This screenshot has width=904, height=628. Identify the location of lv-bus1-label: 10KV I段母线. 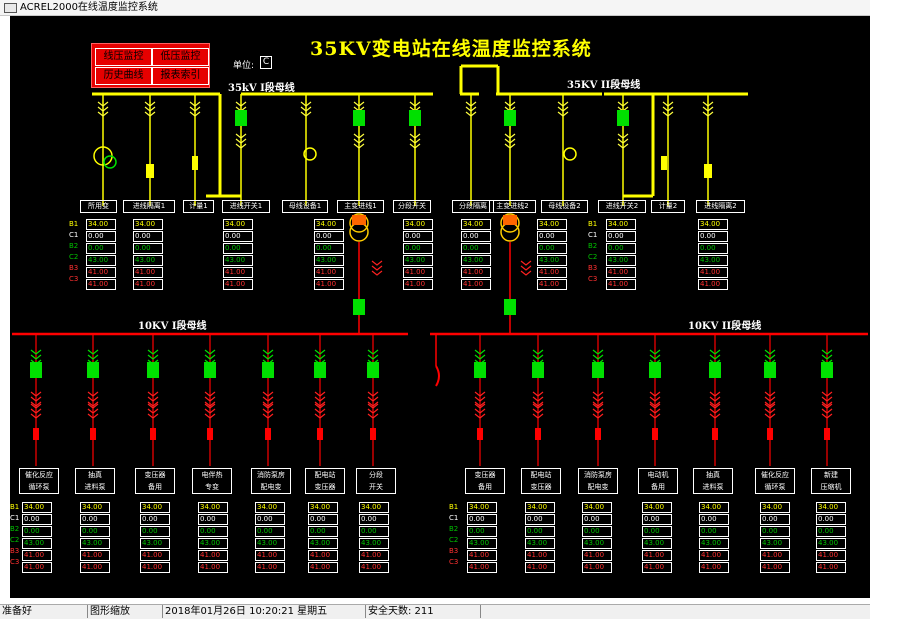
(172, 326).